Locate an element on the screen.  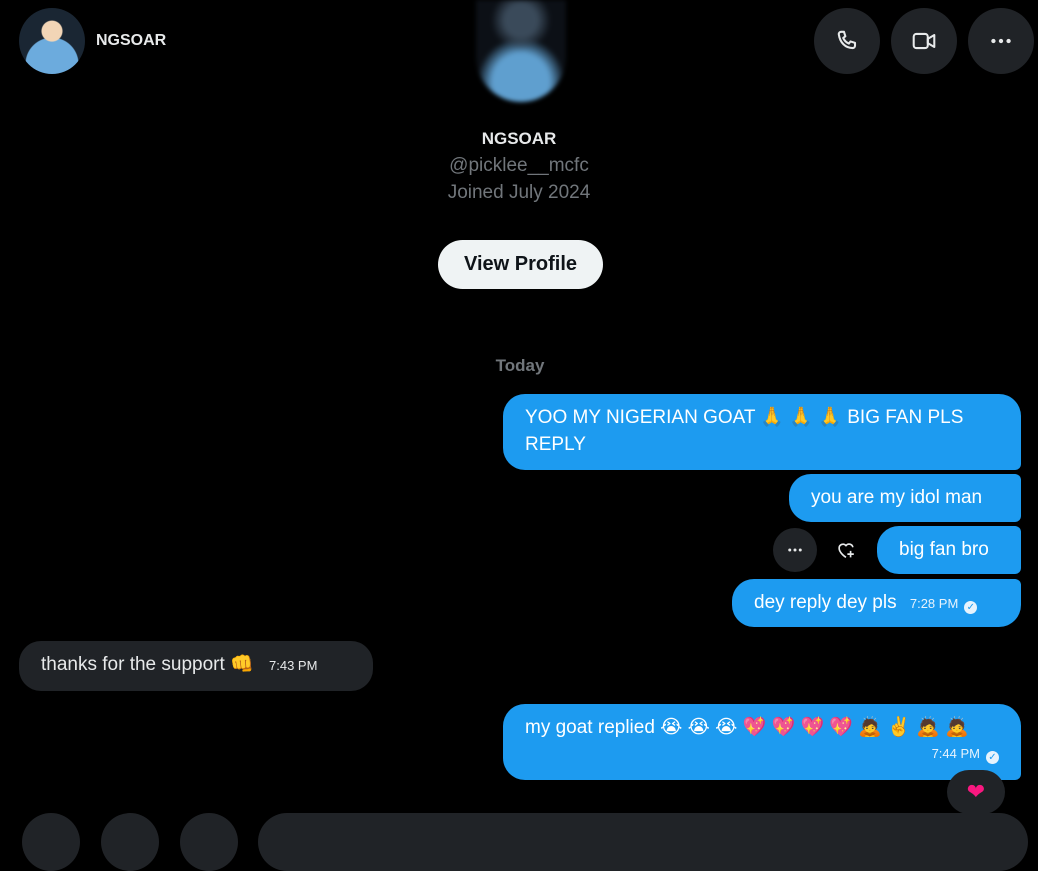
message-text: my goat replied 😭 😭 😭 💖 💖 💖 💖 🙇 ✌️ 🙇 🙇 is located at coordinates (747, 727).